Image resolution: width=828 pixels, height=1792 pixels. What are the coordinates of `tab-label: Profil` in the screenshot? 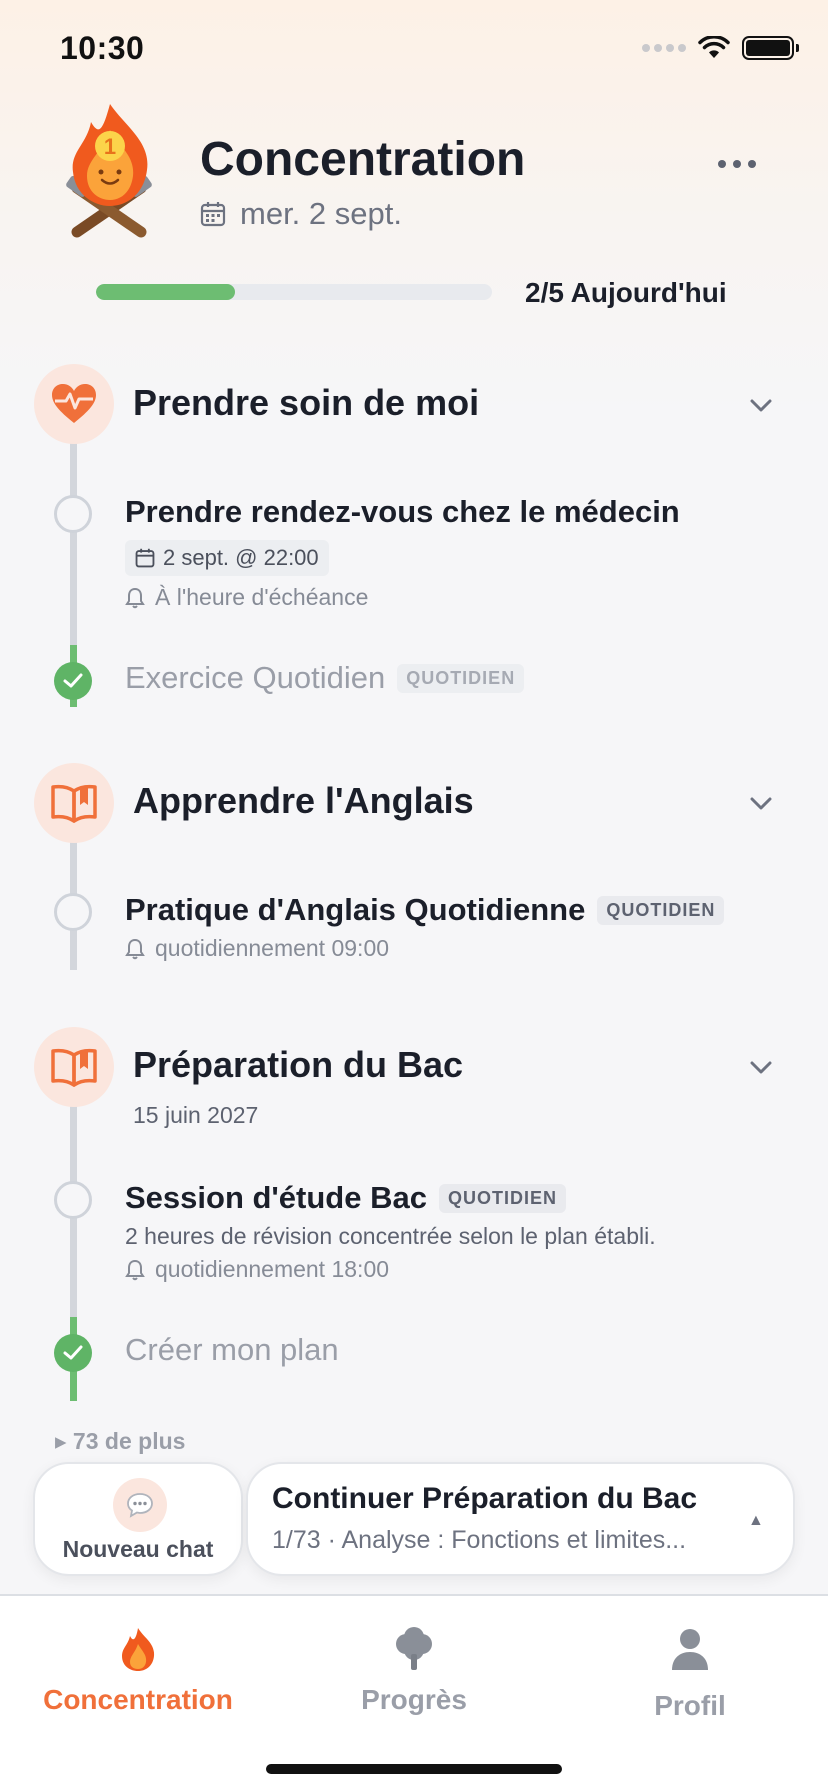 It's located at (690, 1705).